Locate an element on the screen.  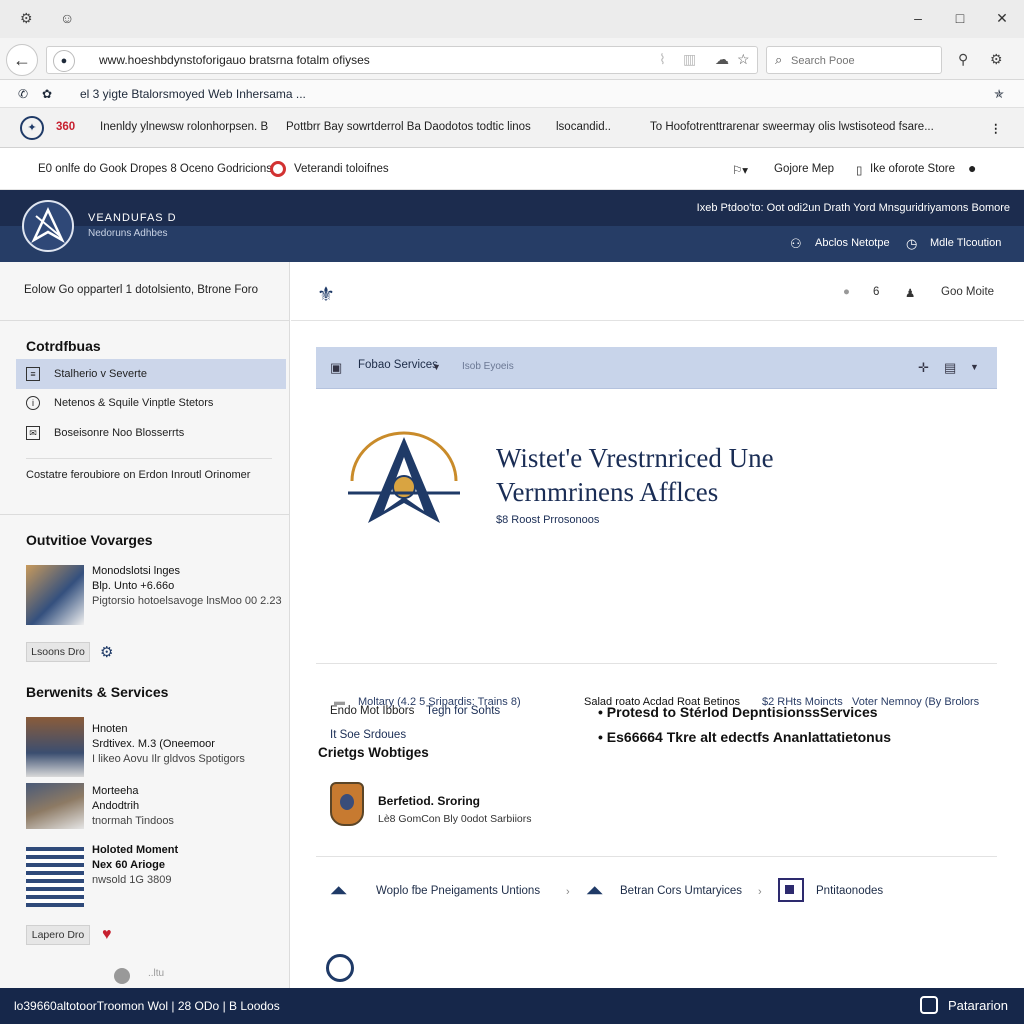
utility-center-link: Veterandi toloifnes is located at coordinates (341, 169).